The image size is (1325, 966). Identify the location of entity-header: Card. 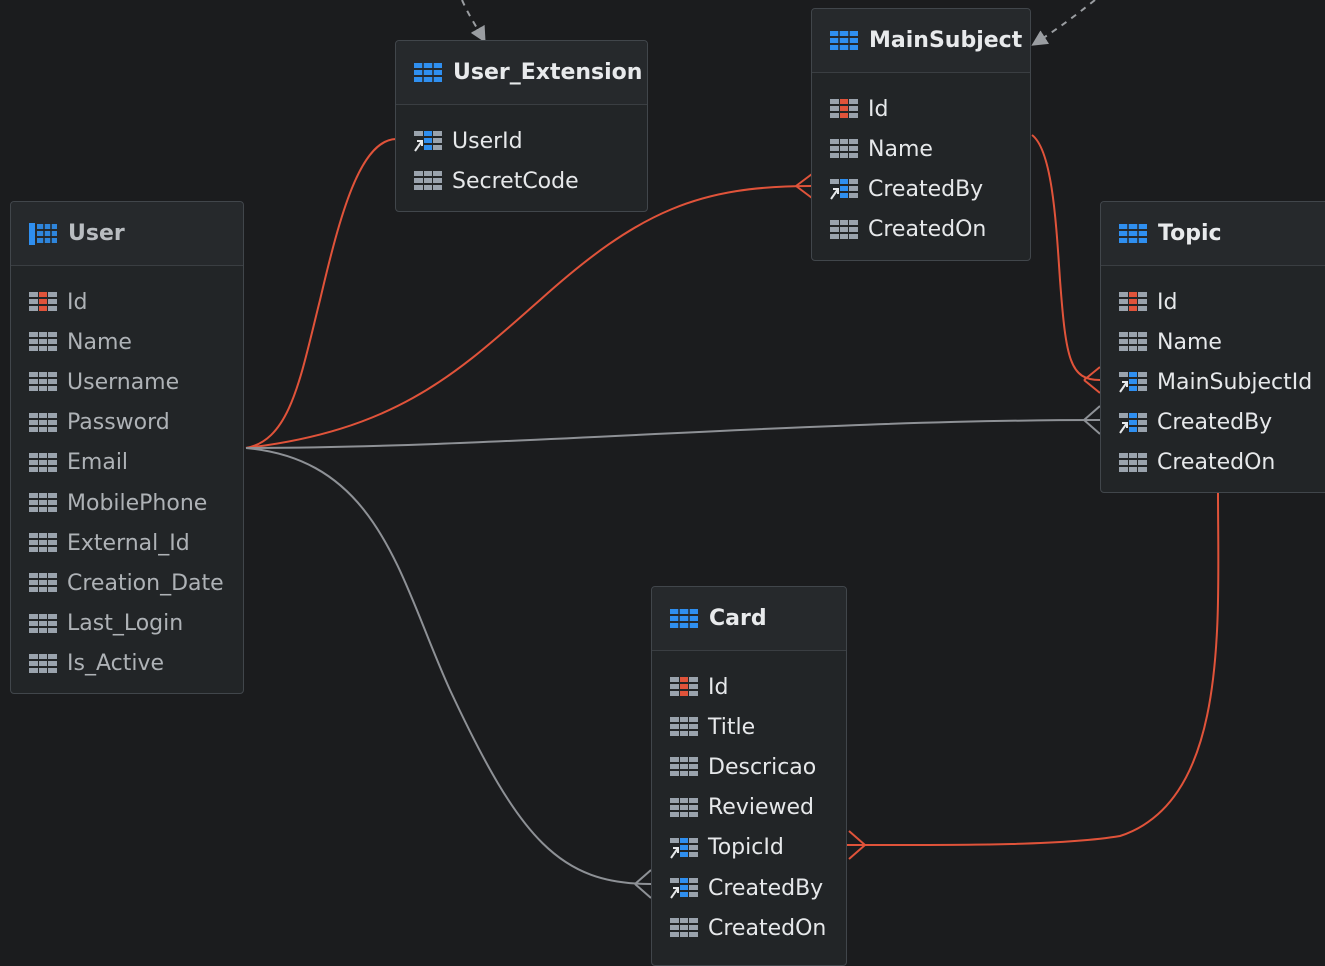
(749, 619).